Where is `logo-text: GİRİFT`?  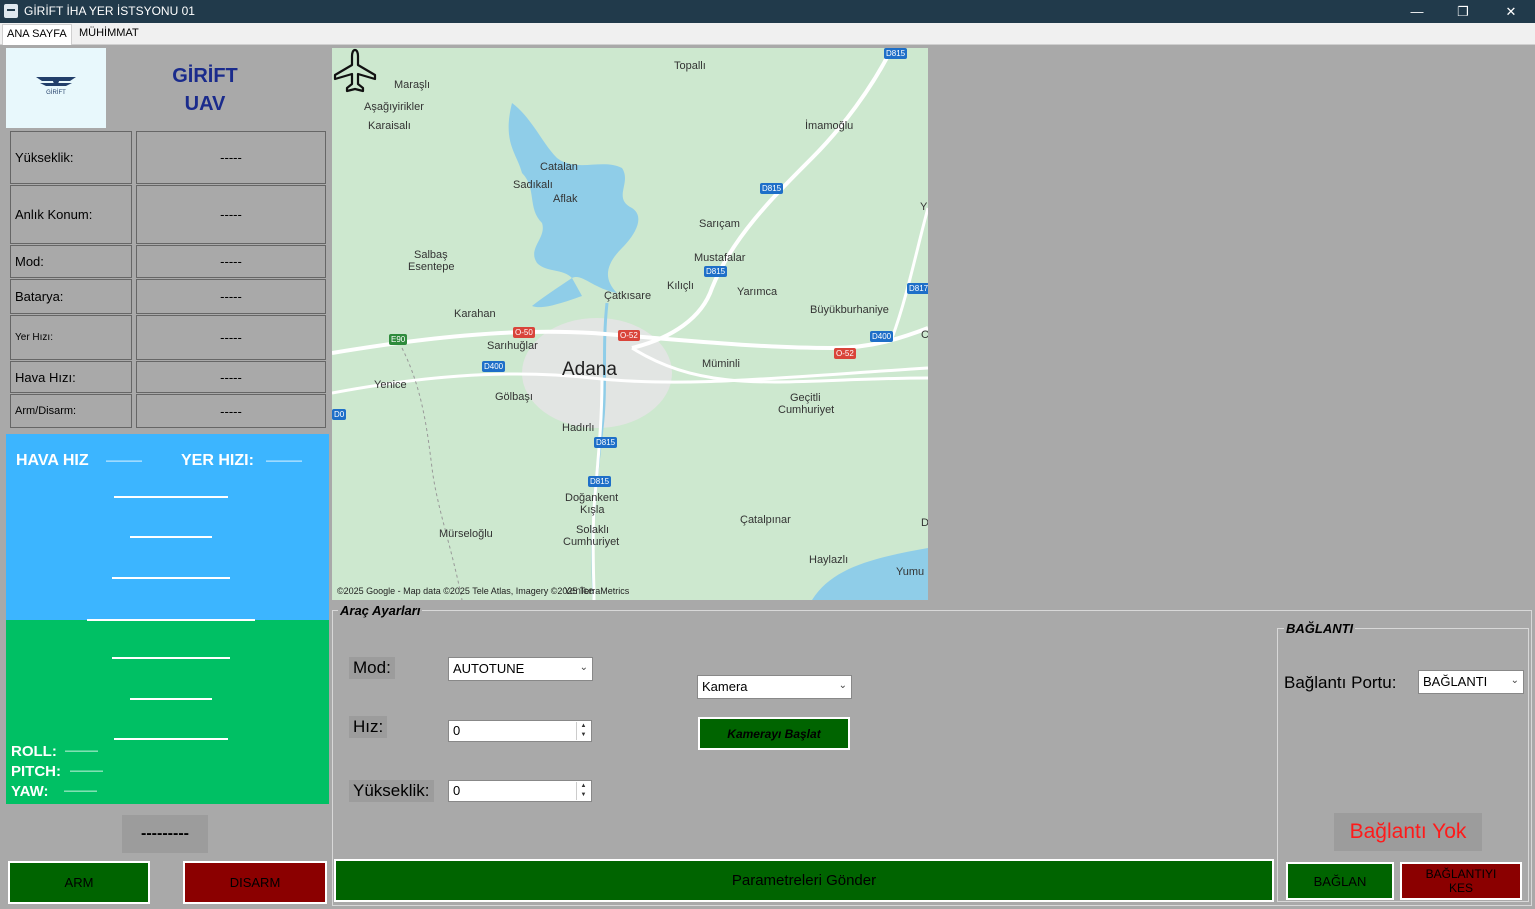
logo-text: GİRİFT is located at coordinates (56, 93).